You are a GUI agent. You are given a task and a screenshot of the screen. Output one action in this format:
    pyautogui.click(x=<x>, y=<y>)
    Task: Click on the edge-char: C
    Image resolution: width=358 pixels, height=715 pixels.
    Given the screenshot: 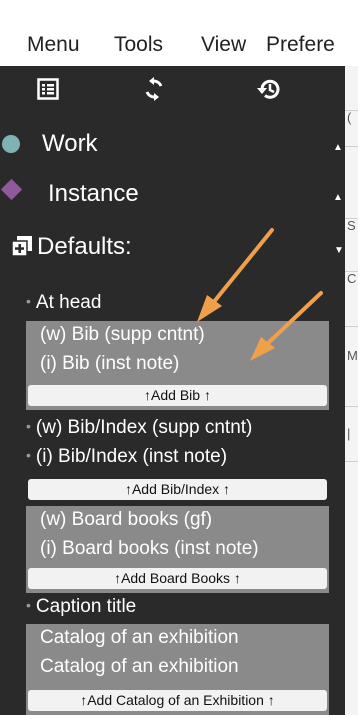 What is the action you would take?
    pyautogui.click(x=352, y=278)
    